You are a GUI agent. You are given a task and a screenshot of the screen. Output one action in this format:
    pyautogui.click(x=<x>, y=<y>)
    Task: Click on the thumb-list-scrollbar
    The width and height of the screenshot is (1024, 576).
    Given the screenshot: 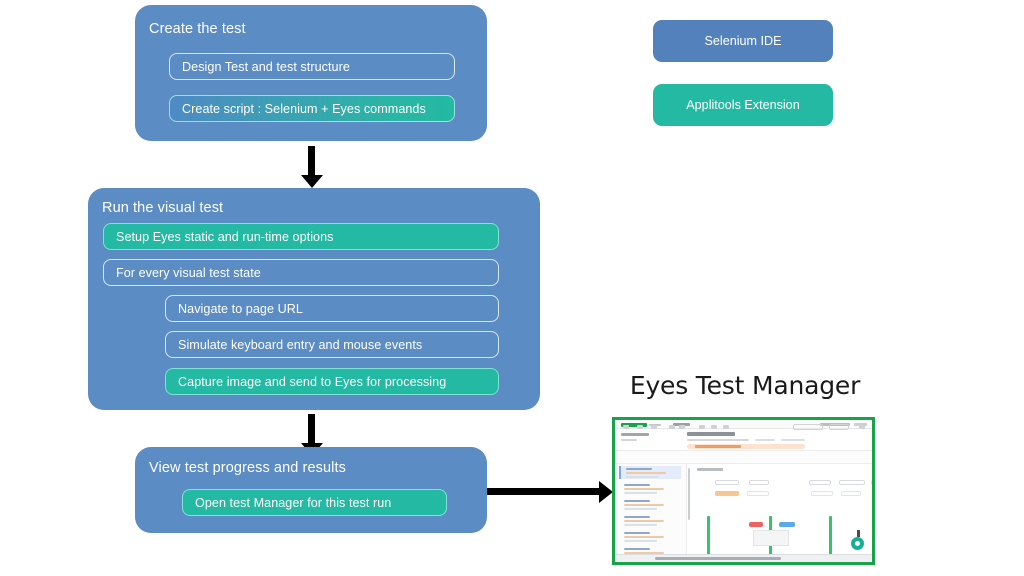 What is the action you would take?
    pyautogui.click(x=689, y=494)
    